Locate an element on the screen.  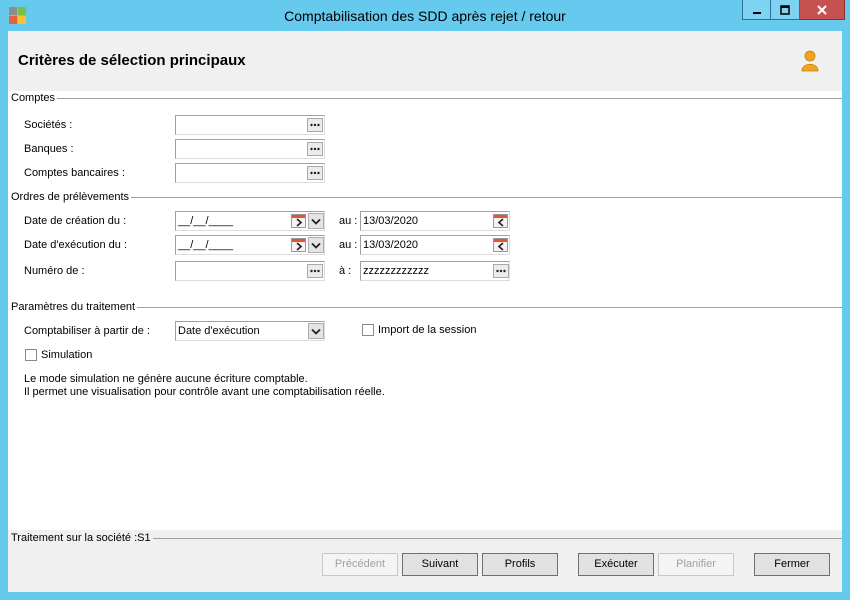
numero-to-value: zzzzzzzzzzzz is located at coordinates (396, 271).